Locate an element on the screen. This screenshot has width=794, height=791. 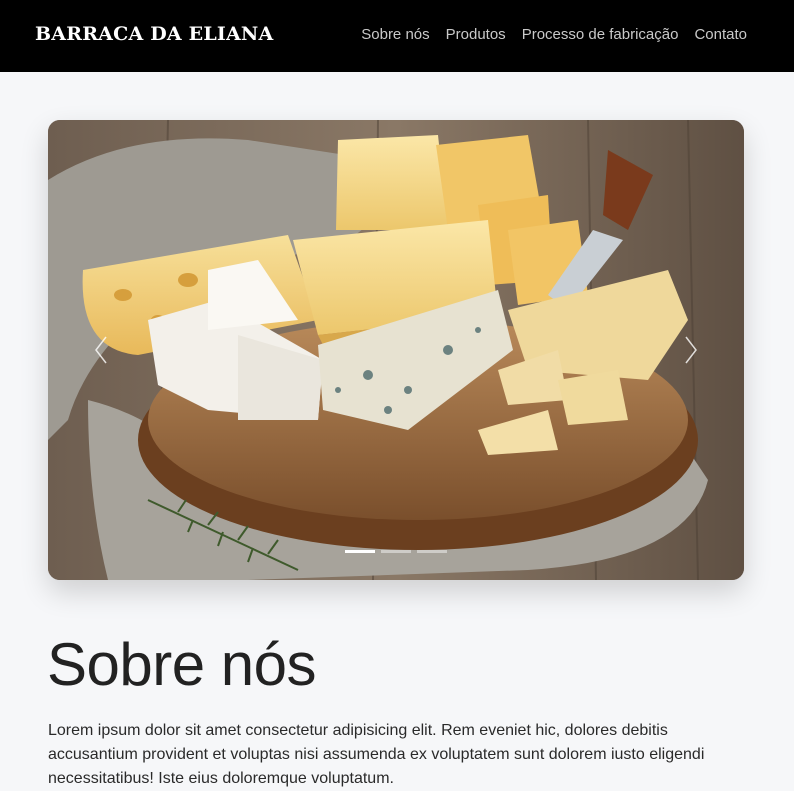
carousel-prev-button is located at coordinates (101, 350).